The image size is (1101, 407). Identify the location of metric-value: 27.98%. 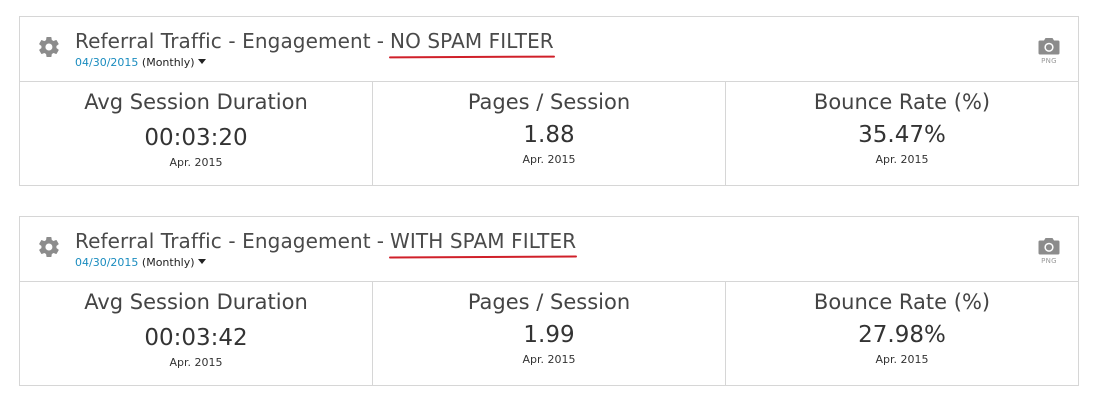
(902, 335).